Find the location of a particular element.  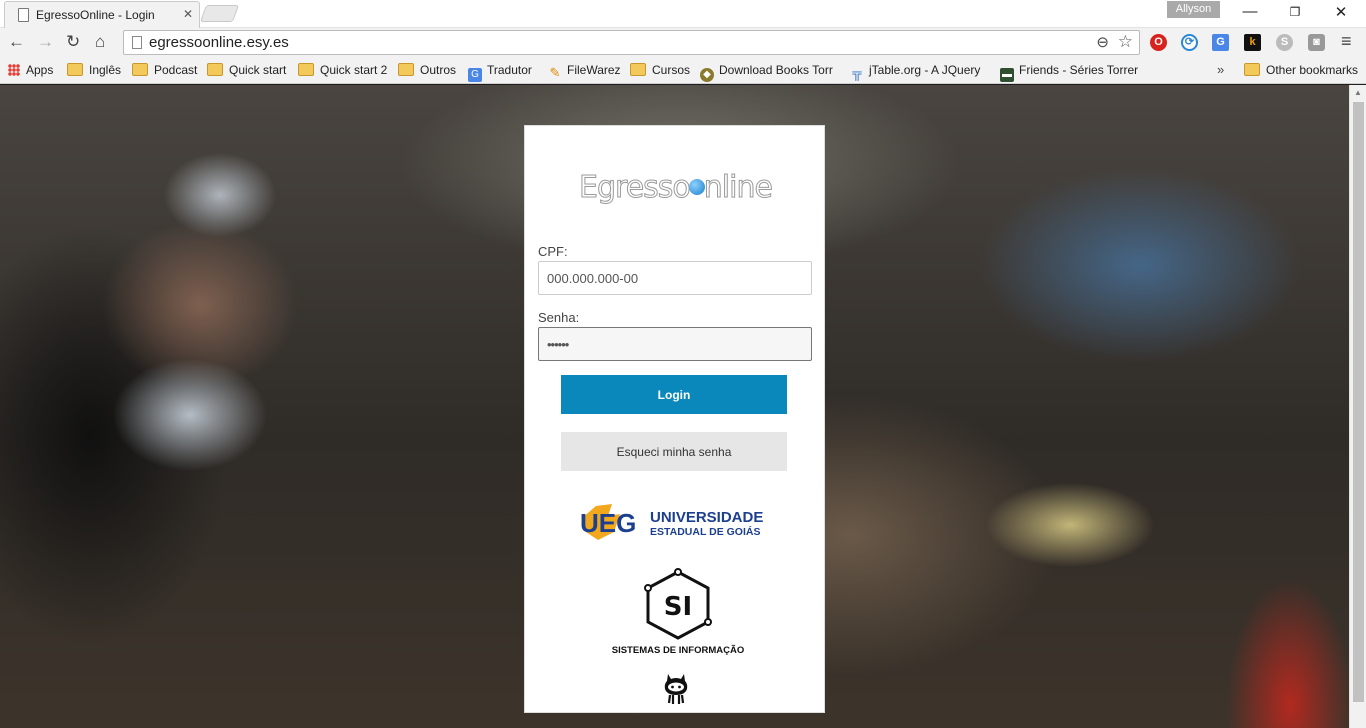

bookmark-label: Download Books Torr is located at coordinates (776, 70).